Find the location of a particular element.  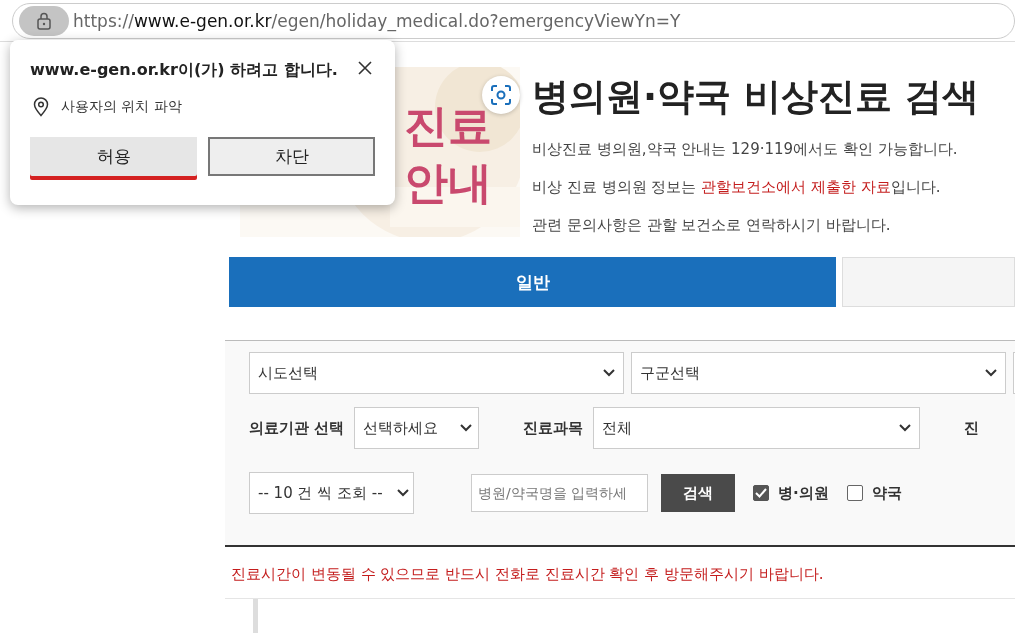

banner-text: 진료 is located at coordinates (448, 126).